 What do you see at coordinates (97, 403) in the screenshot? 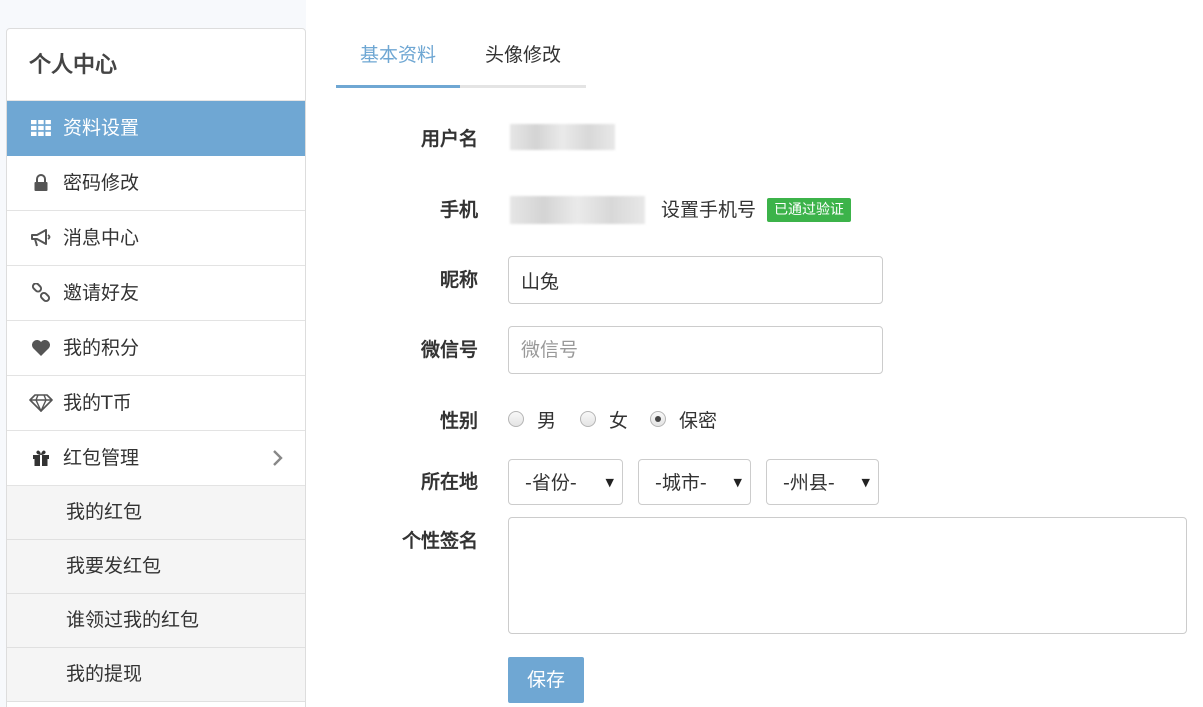
I see `sidebar-item-label: 我的T币` at bounding box center [97, 403].